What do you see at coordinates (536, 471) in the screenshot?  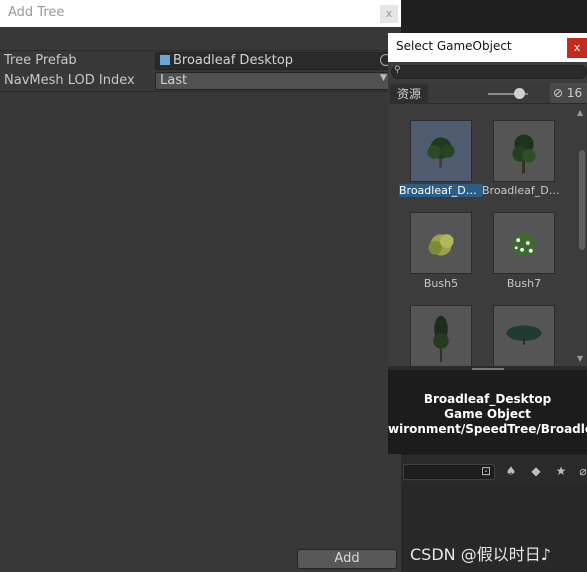 I see `label-icon: ◆` at bounding box center [536, 471].